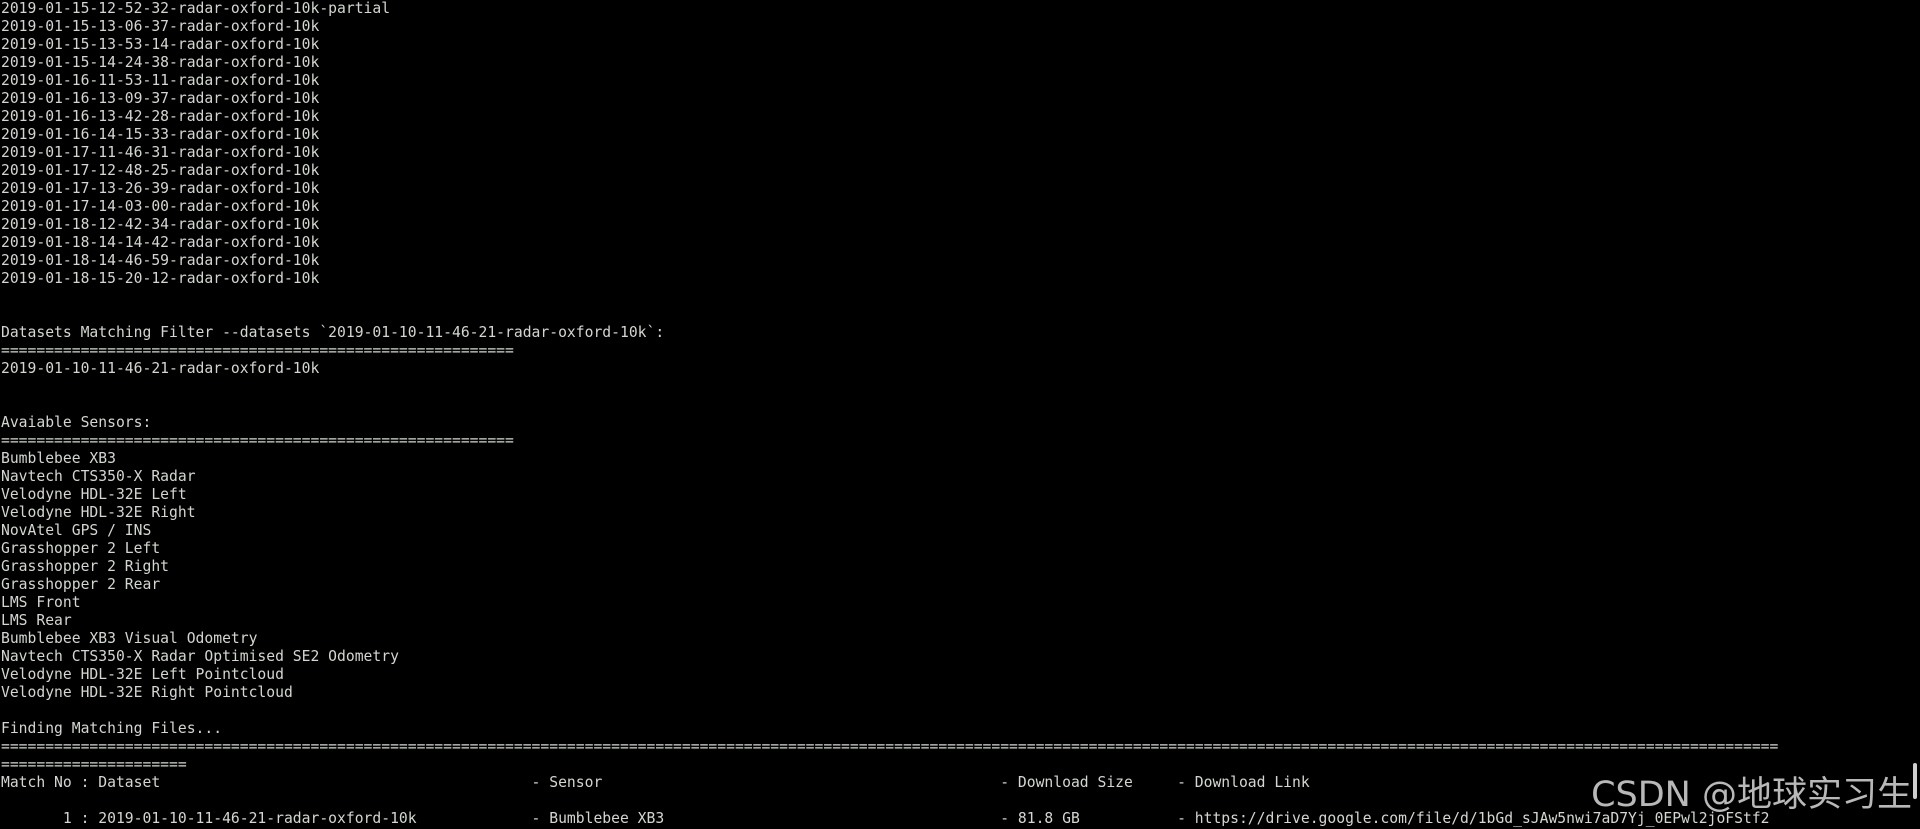 The height and width of the screenshot is (829, 1920). What do you see at coordinates (1915, 781) in the screenshot?
I see `terminal-scrollbar` at bounding box center [1915, 781].